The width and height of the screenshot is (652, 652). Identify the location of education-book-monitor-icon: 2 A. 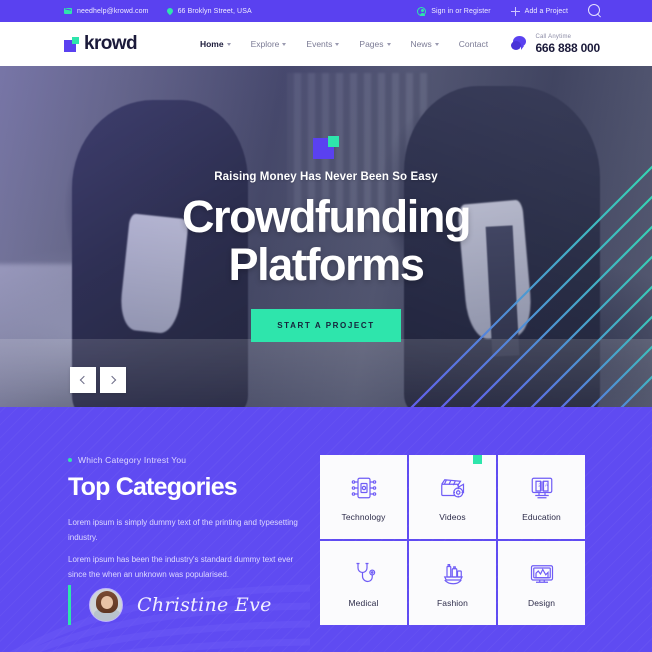
(541, 487).